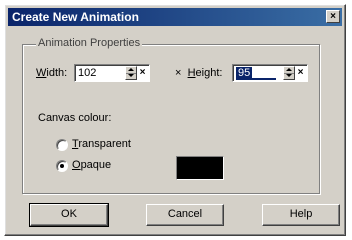  I want to click on radio-selected-dot, so click(62, 166).